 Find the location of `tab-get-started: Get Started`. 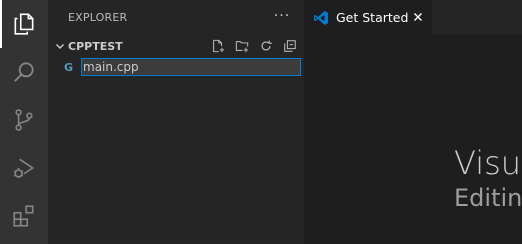

tab-get-started: Get Started is located at coordinates (368, 17).